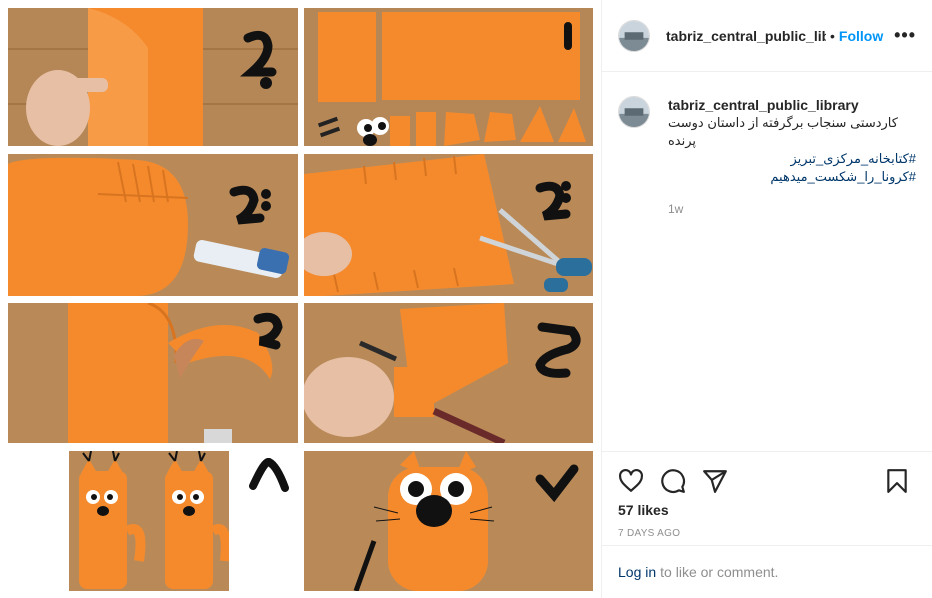 The image size is (932, 598). What do you see at coordinates (792, 209) in the screenshot?
I see `comment-timestamp: 1w` at bounding box center [792, 209].